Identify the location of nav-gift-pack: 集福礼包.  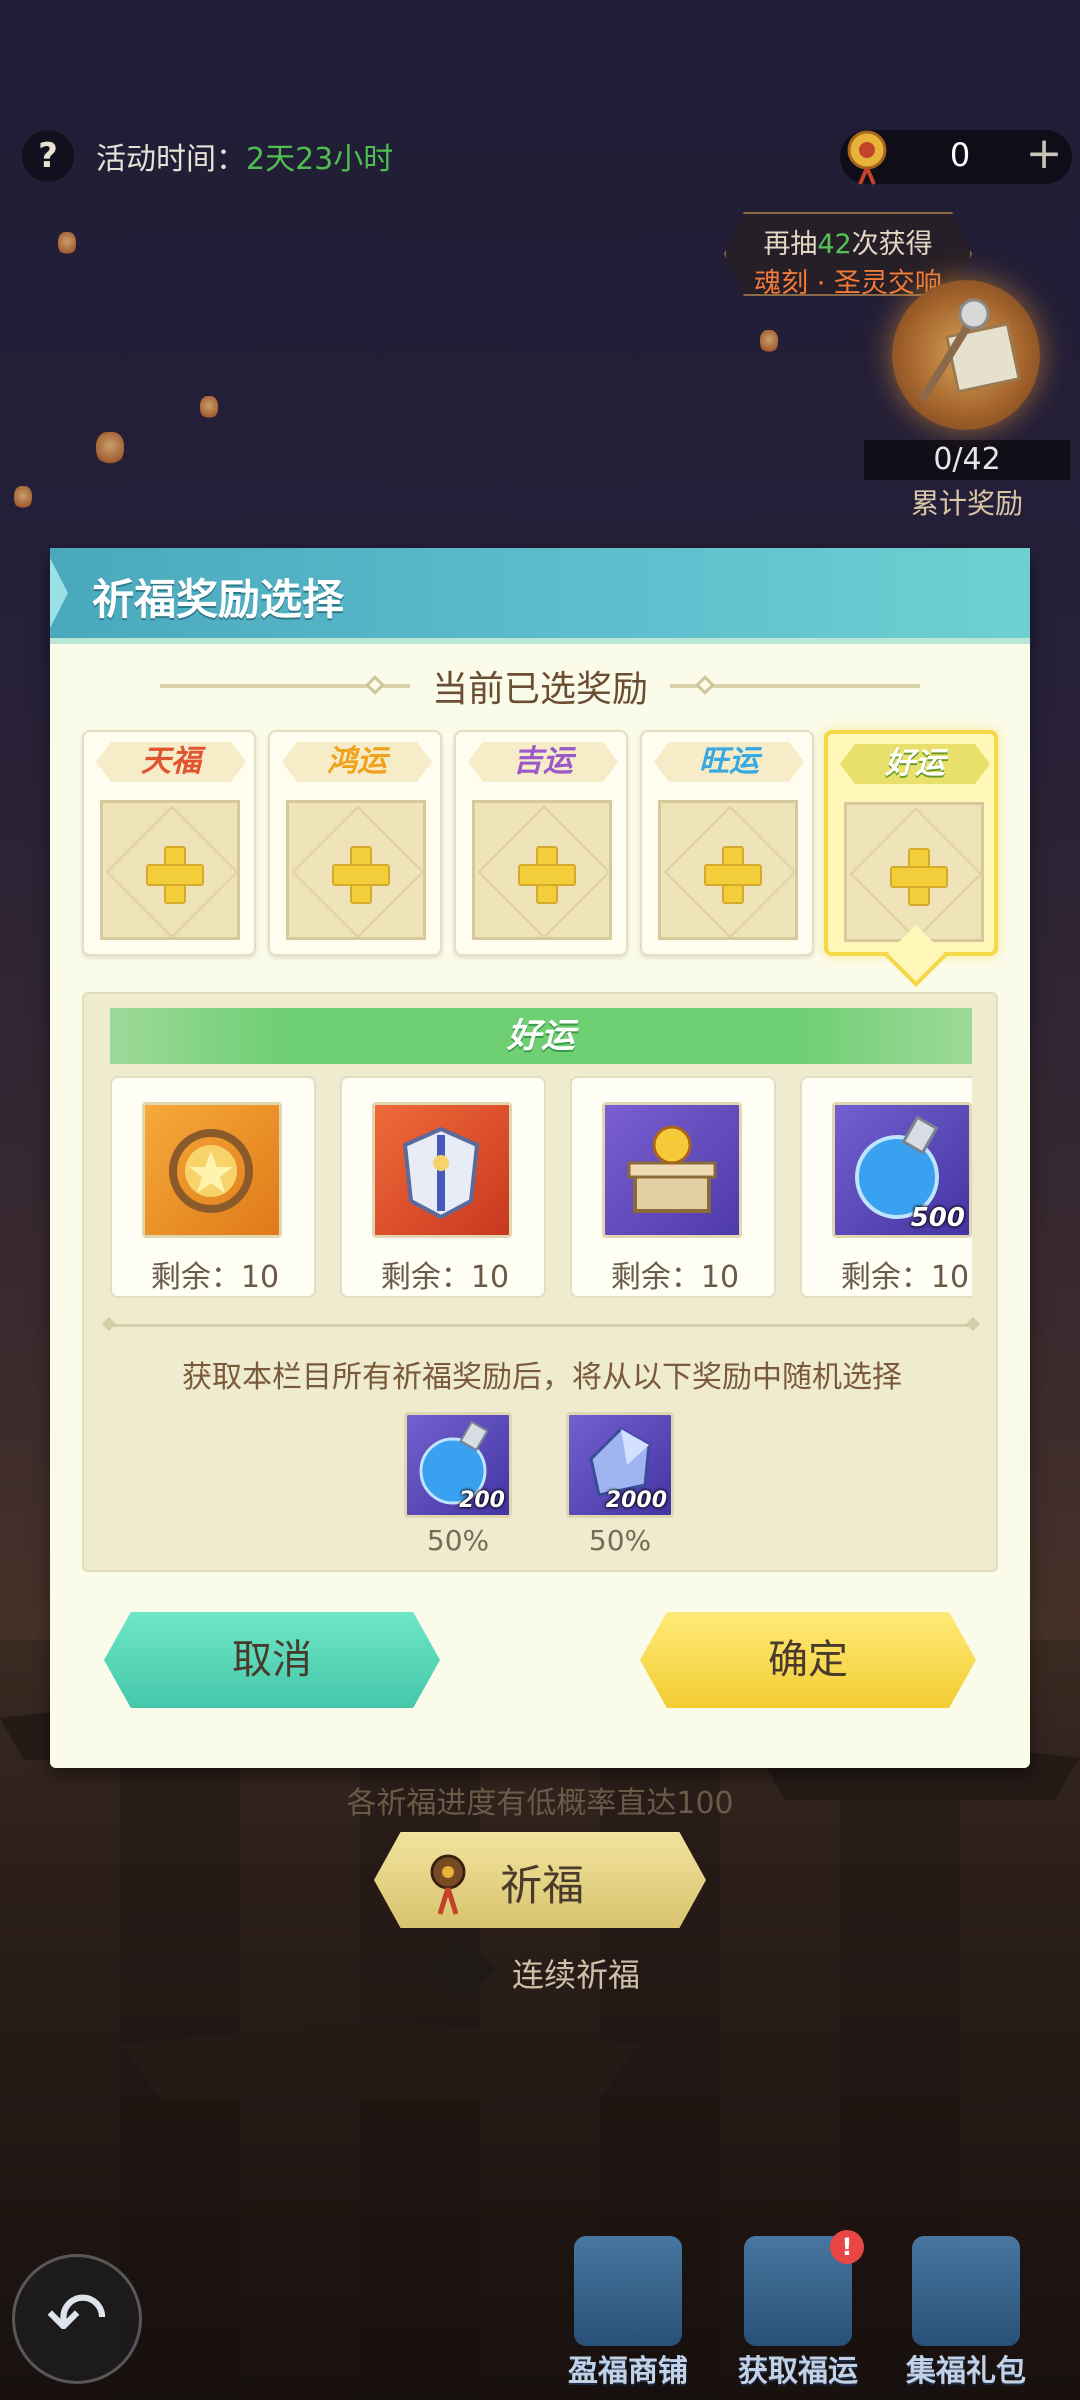
(966, 2314).